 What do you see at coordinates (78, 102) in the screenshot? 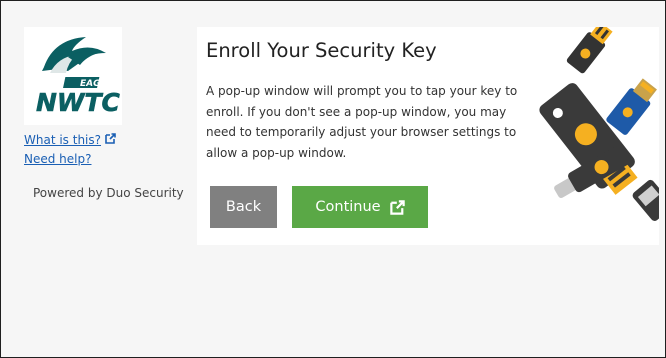
I see `logo-lower-text: NWTC` at bounding box center [78, 102].